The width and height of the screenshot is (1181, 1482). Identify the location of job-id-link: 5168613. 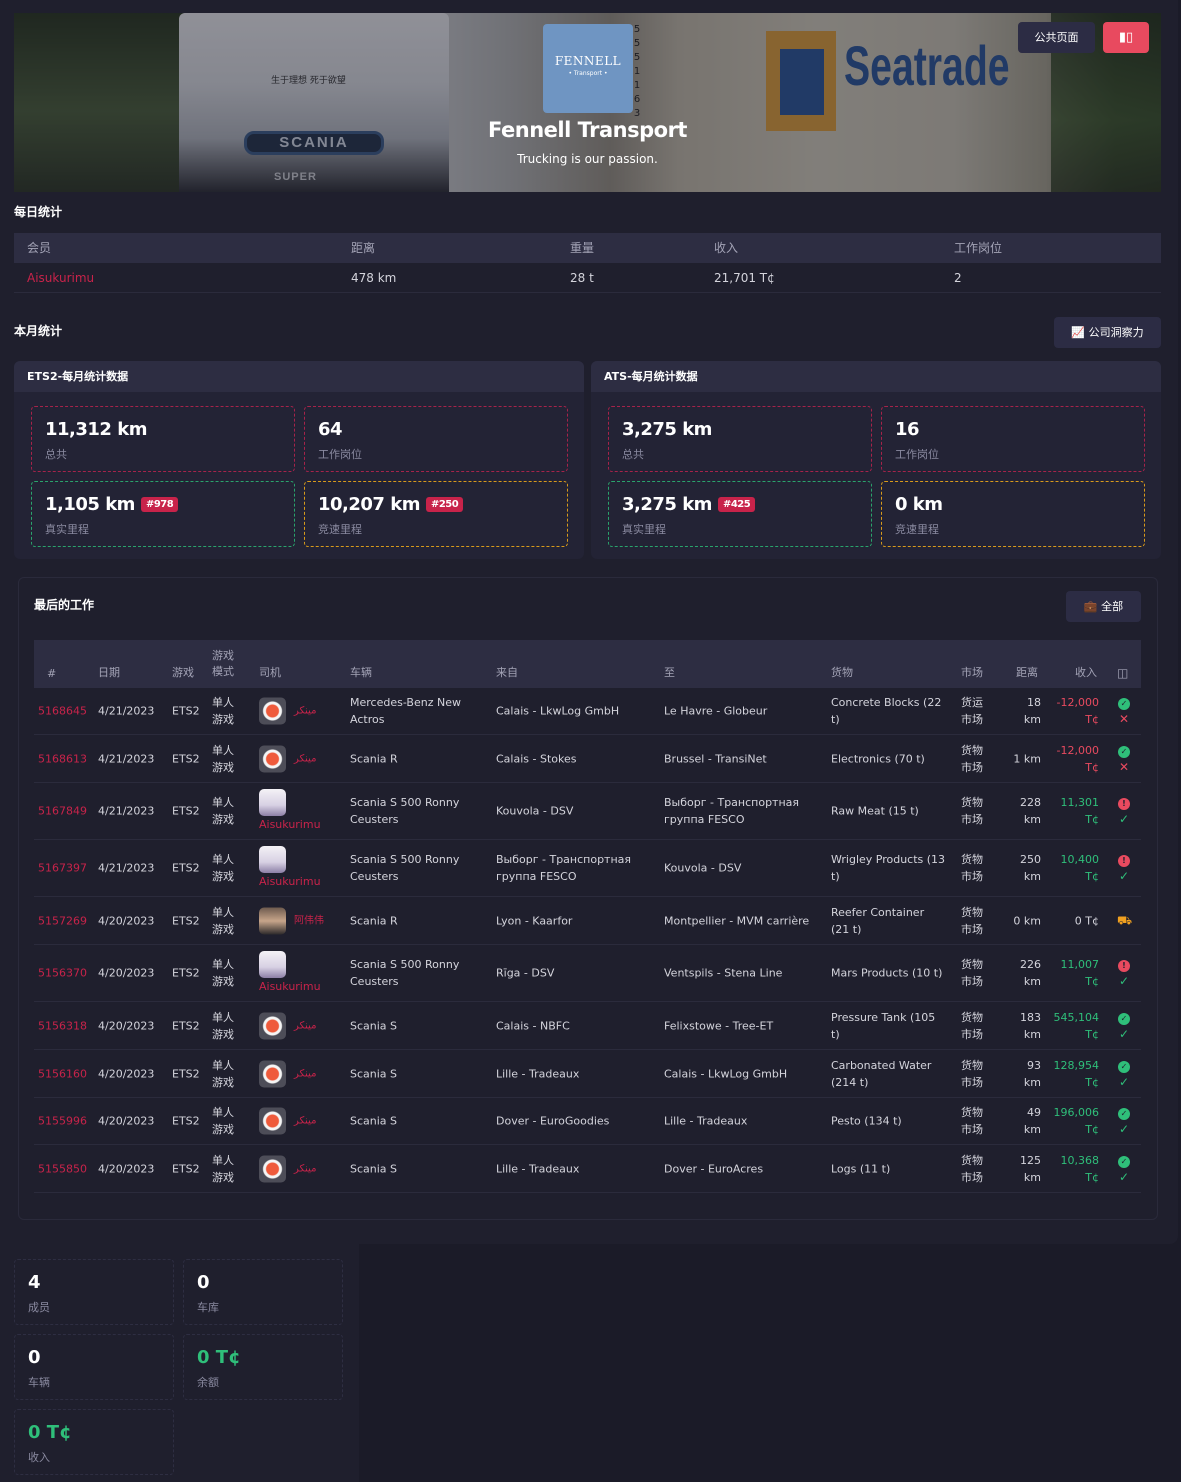
(62, 758).